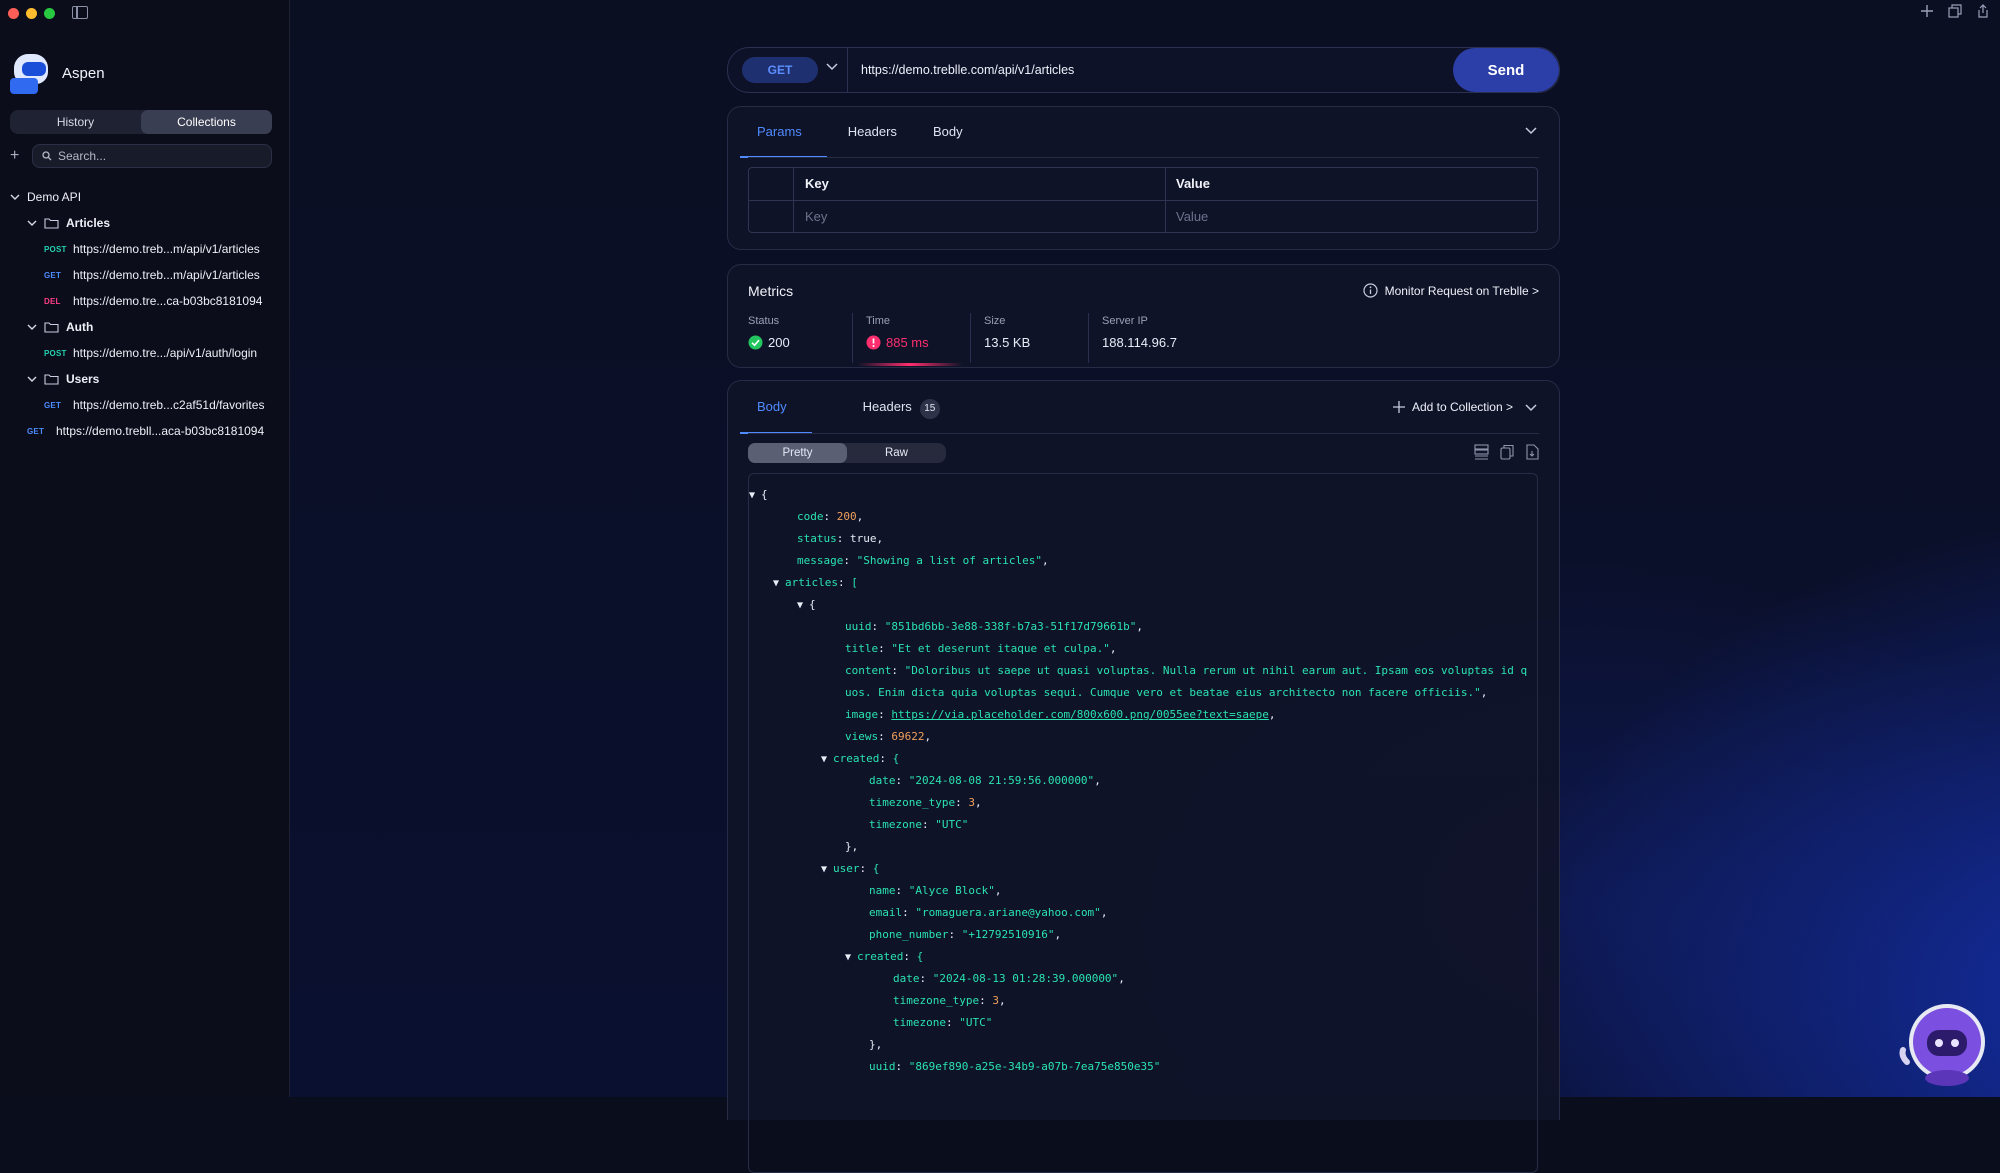  What do you see at coordinates (1007, 332) in the screenshot?
I see `metric-size: Size 13.5 KB` at bounding box center [1007, 332].